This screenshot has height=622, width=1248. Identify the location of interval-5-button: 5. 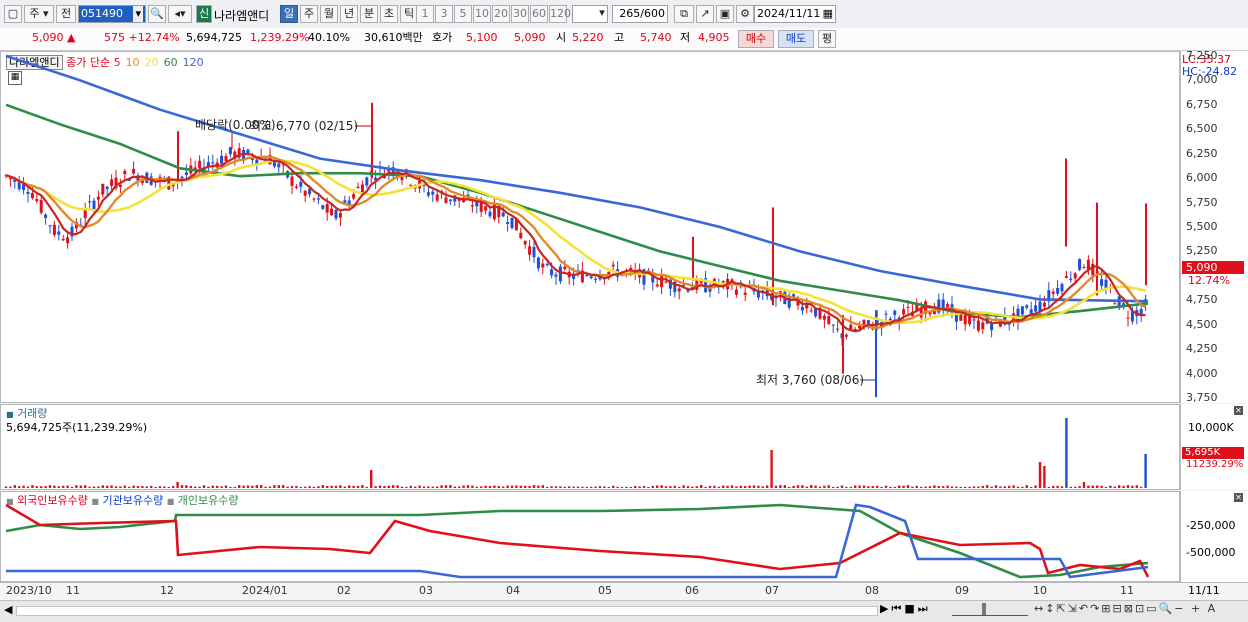
(463, 14).